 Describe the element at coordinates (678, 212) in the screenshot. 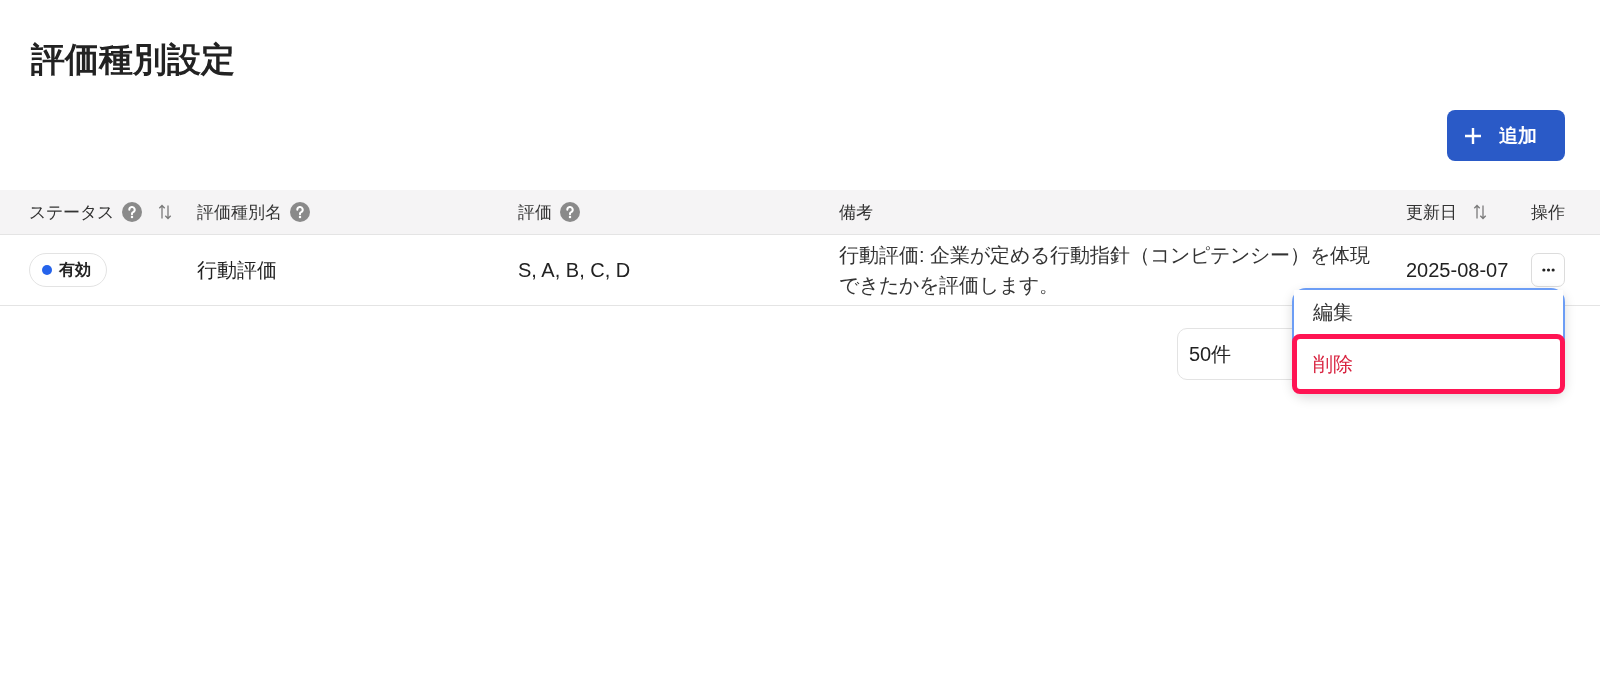

I see `column-header: 評価` at that location.